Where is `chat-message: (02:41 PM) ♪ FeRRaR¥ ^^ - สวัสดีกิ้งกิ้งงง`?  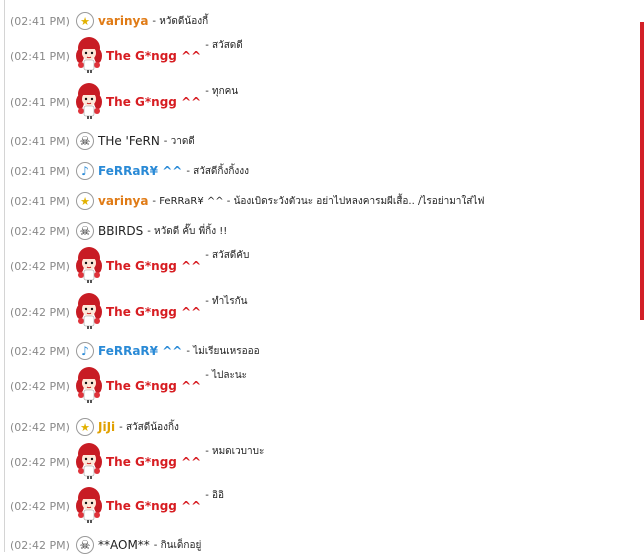
chat-message: (02:41 PM) ♪ FeRRaR¥ ^^ - สวัสดีกิ้งกิ้งงง is located at coordinates (129, 171).